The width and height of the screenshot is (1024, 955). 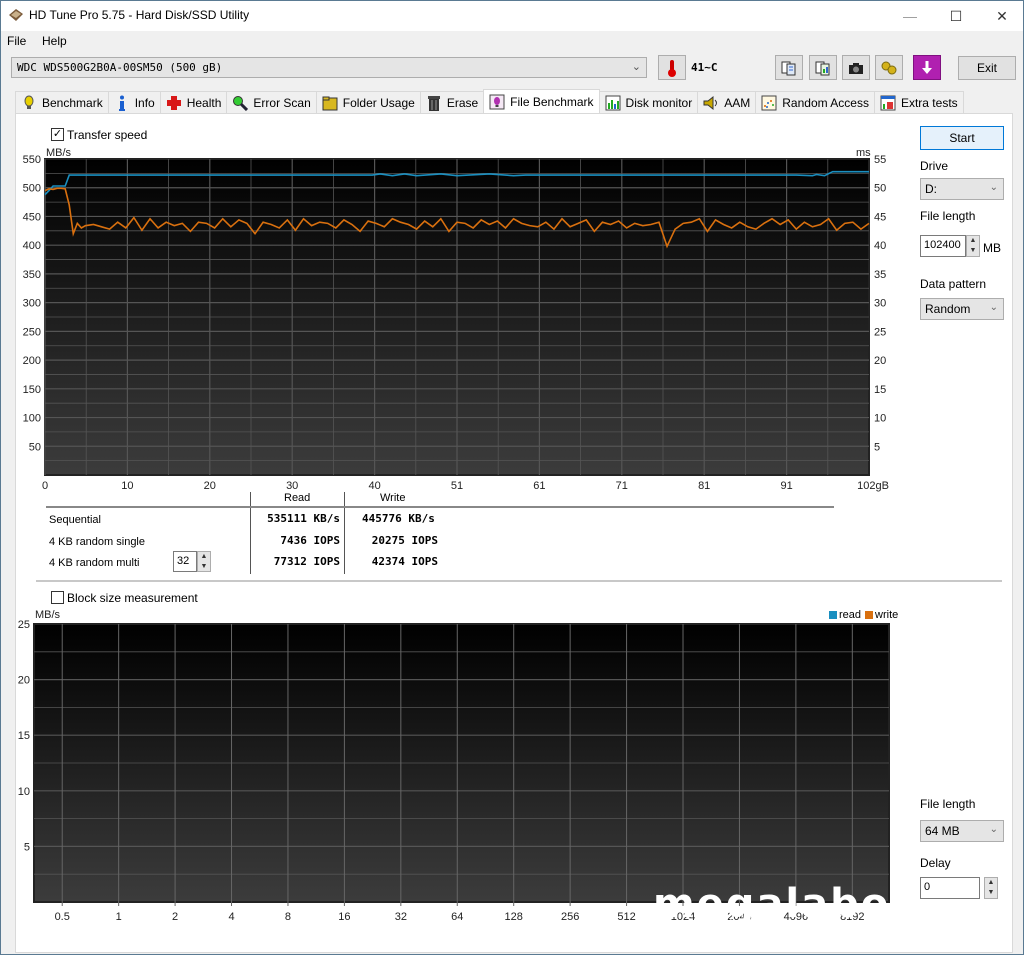 What do you see at coordinates (973, 246) in the screenshot?
I see `file-length-stepper: ▲ ▼` at bounding box center [973, 246].